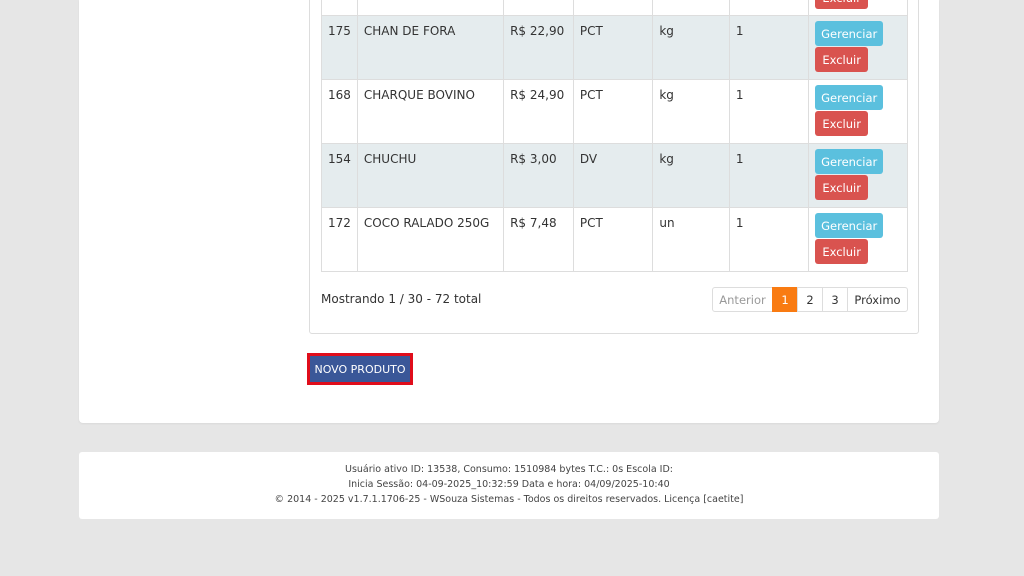  I want to click on cell-id: 175, so click(339, 47).